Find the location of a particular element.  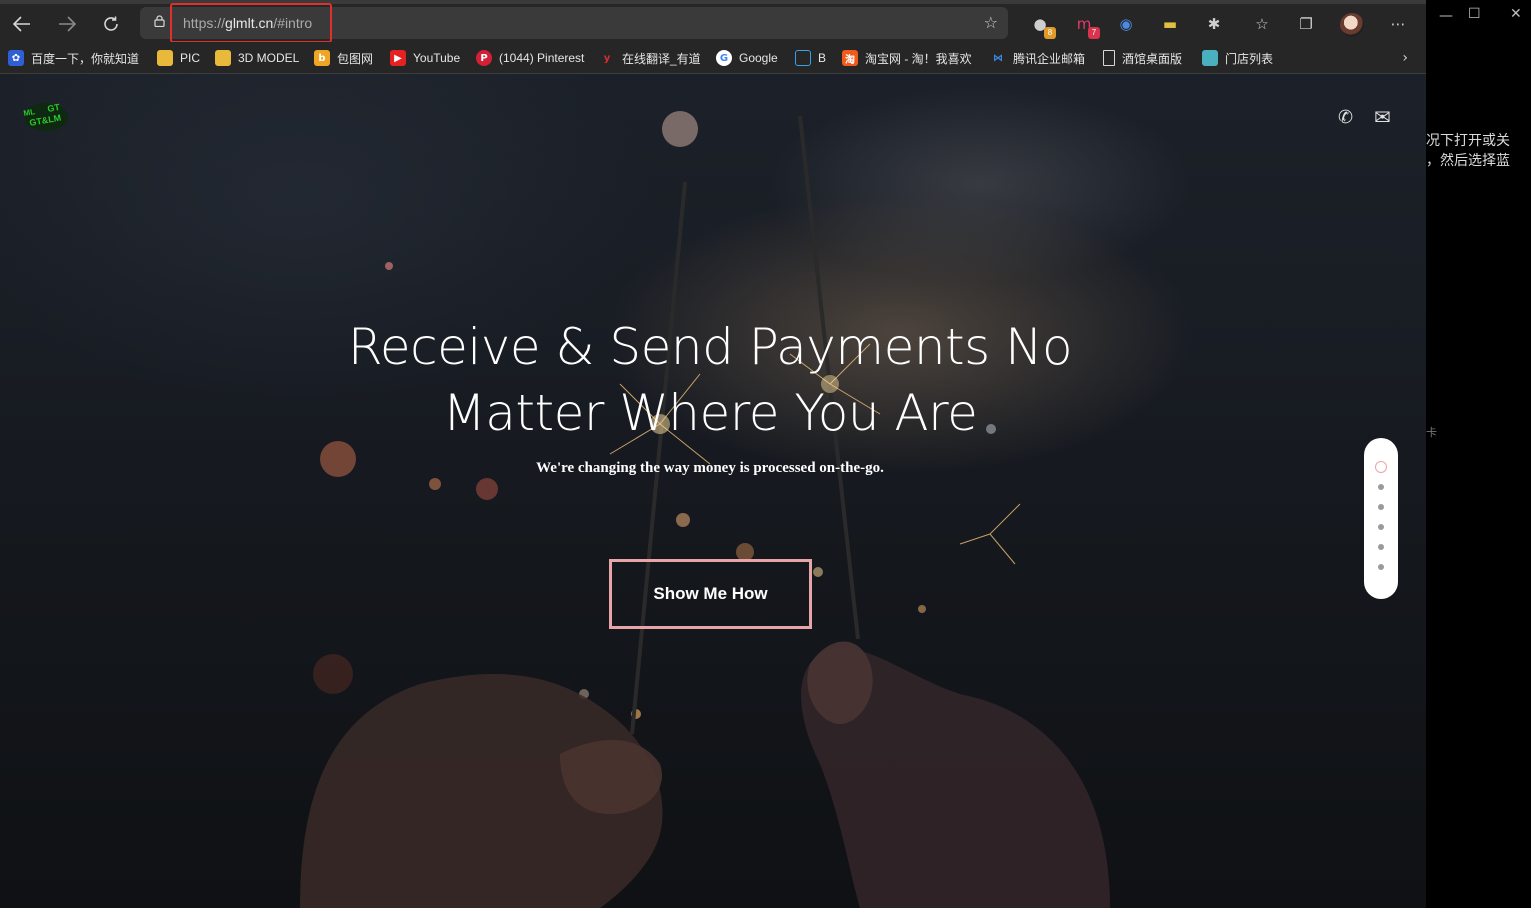

bookmark-store-list: 门店列表 is located at coordinates (1237, 58).